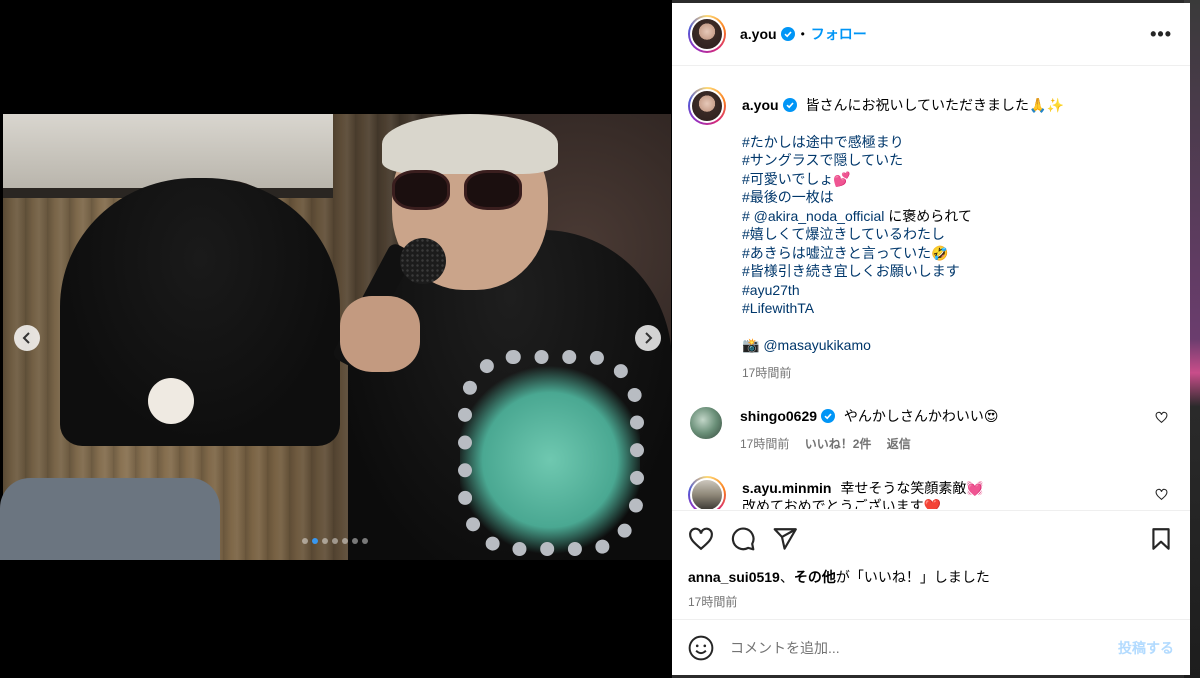 The height and width of the screenshot is (678, 1200). I want to click on caption-avatar-image, so click(707, 106).